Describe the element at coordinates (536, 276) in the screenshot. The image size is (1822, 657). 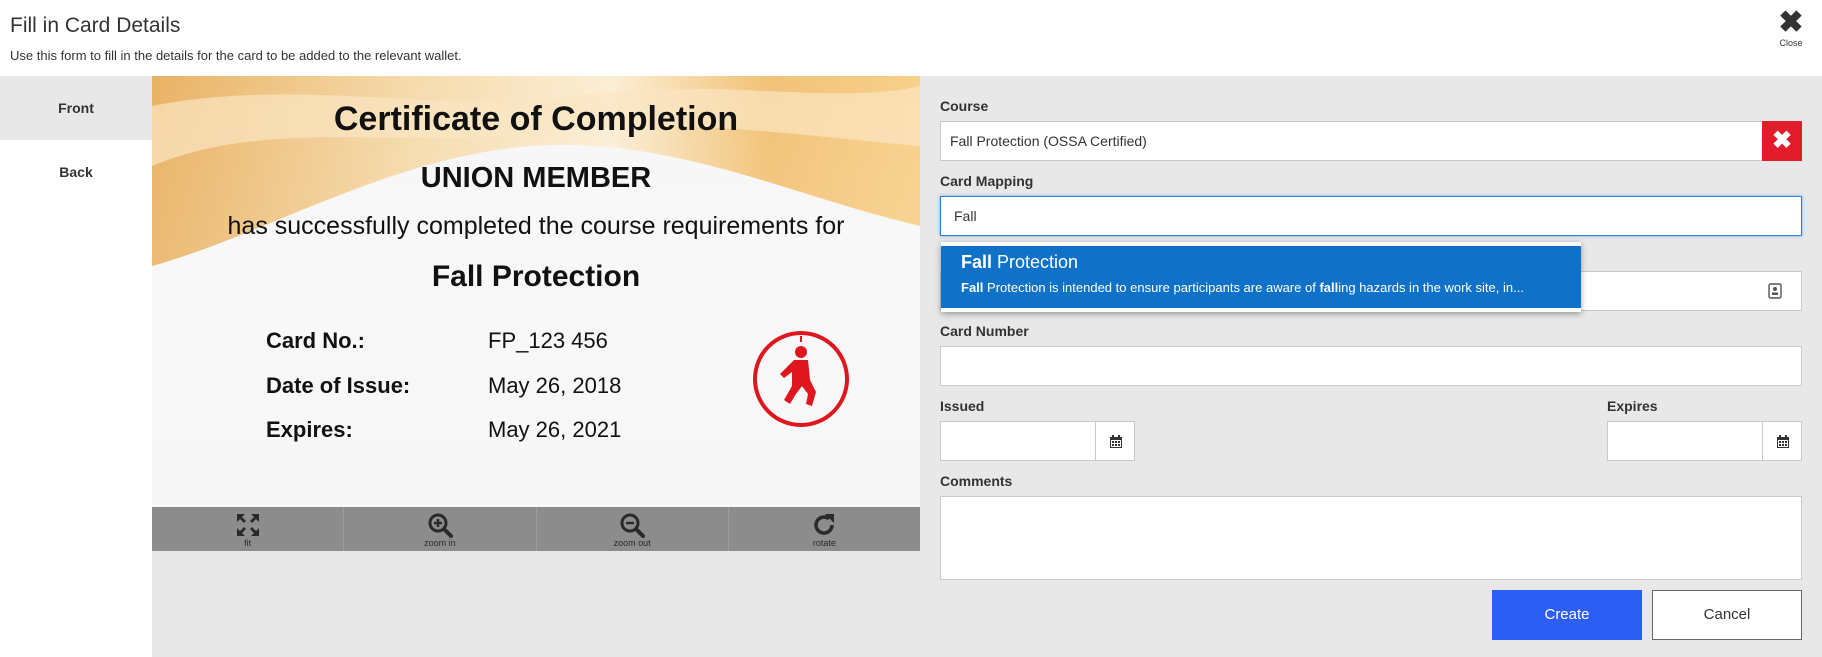
I see `certificate-course: Fall Protection` at that location.